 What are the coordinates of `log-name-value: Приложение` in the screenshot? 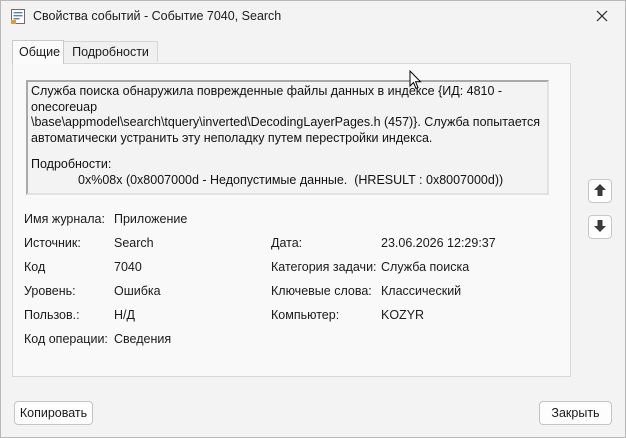 It's located at (151, 219).